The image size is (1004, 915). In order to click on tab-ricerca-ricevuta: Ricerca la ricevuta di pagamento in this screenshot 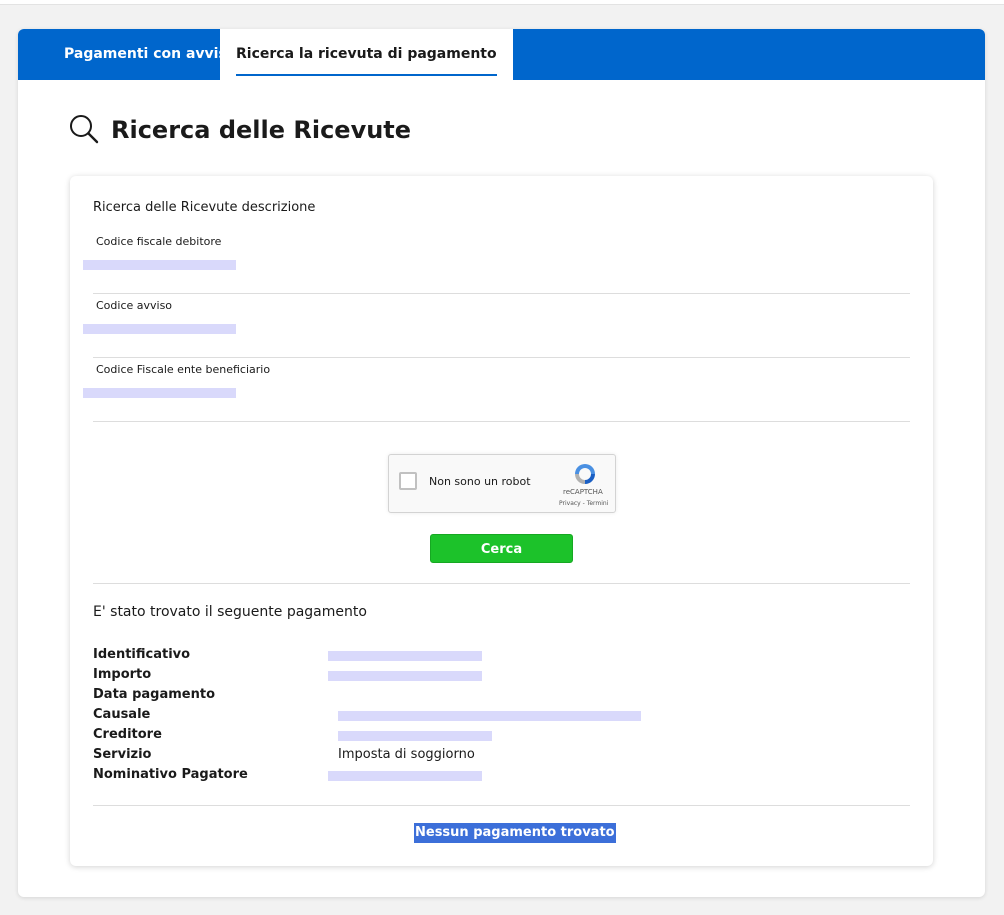, I will do `click(366, 54)`.